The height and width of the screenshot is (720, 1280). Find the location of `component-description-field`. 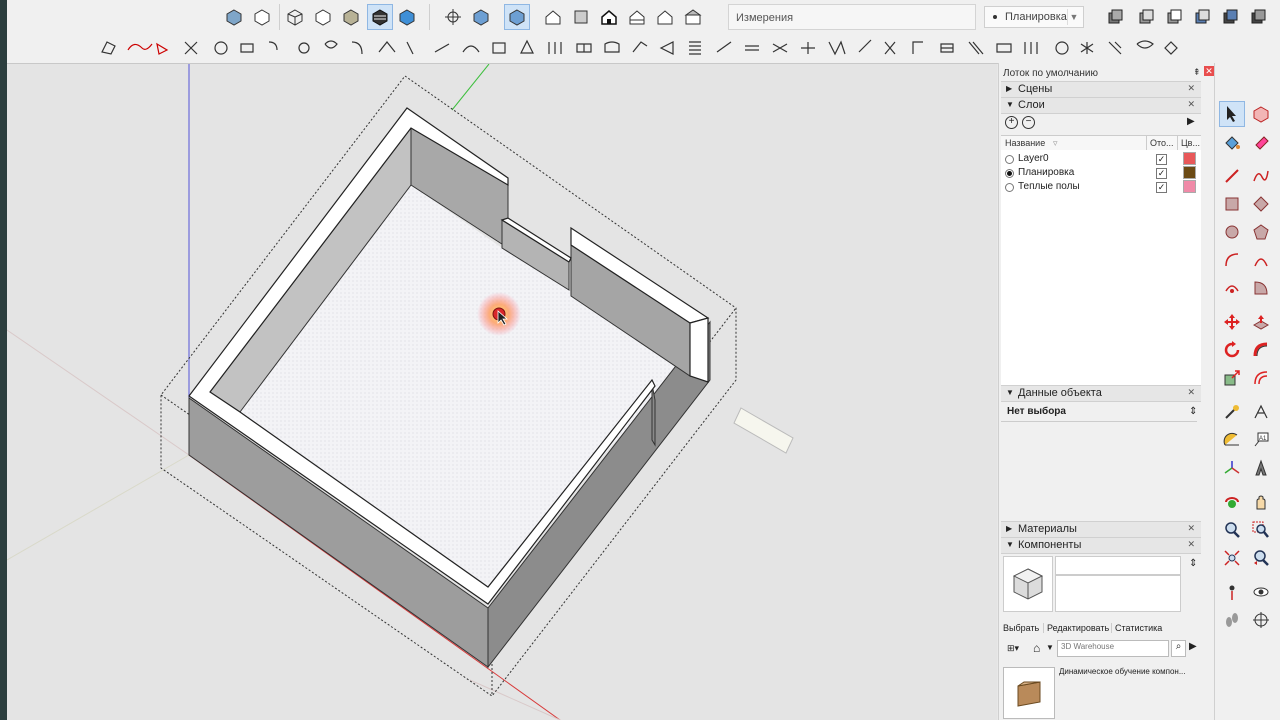

component-description-field is located at coordinates (1118, 593).